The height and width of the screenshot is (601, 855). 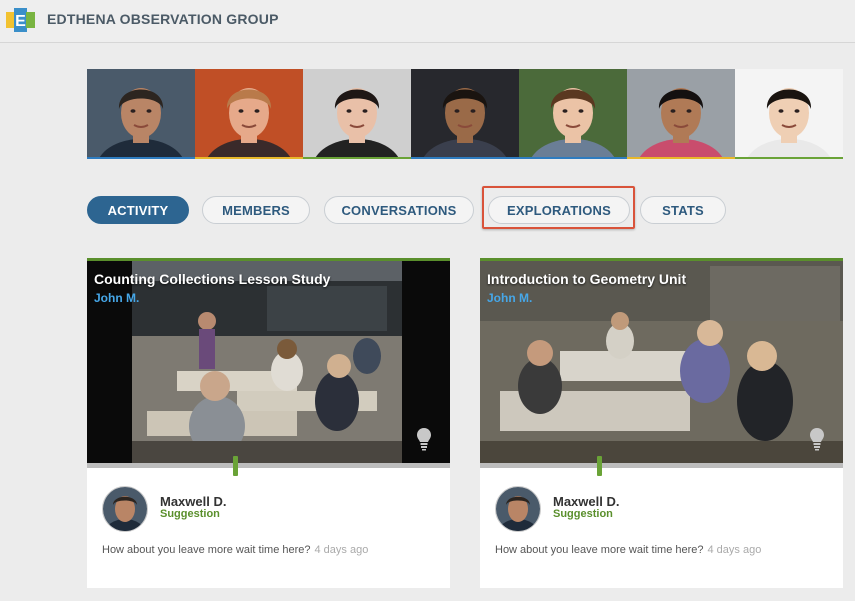 I want to click on video-title: Introduction to Geometry Unit, so click(x=586, y=279).